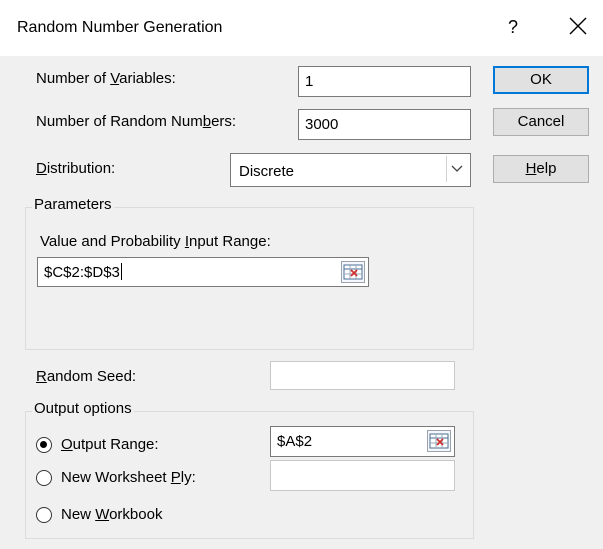  What do you see at coordinates (128, 477) in the screenshot?
I see `new-worksheet-ply-label: New Worksheet Ply:` at bounding box center [128, 477].